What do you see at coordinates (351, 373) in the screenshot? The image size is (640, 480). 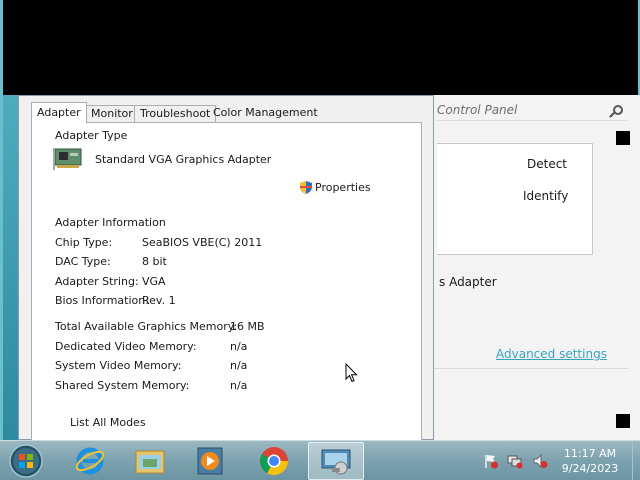 I see `mouse-cursor-icon` at bounding box center [351, 373].